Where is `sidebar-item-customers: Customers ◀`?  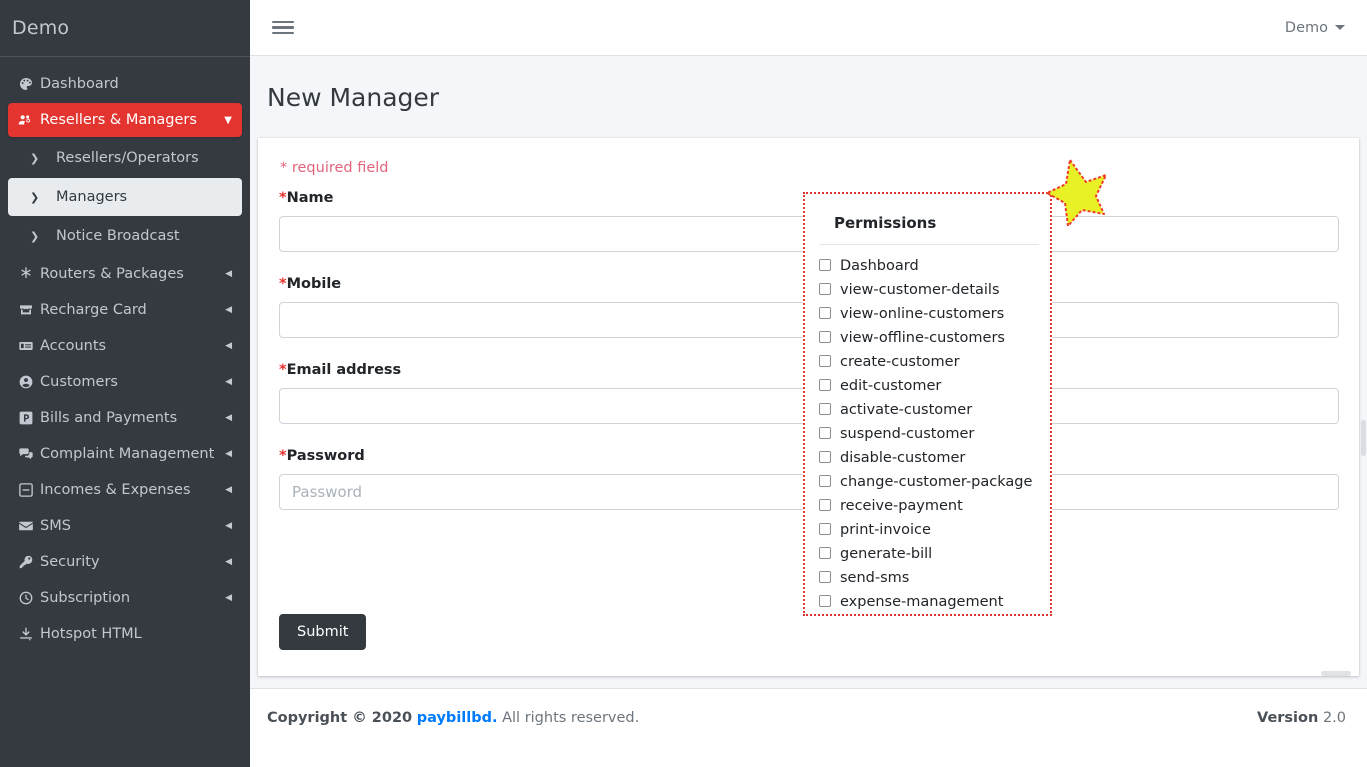 sidebar-item-customers: Customers ◀ is located at coordinates (125, 382).